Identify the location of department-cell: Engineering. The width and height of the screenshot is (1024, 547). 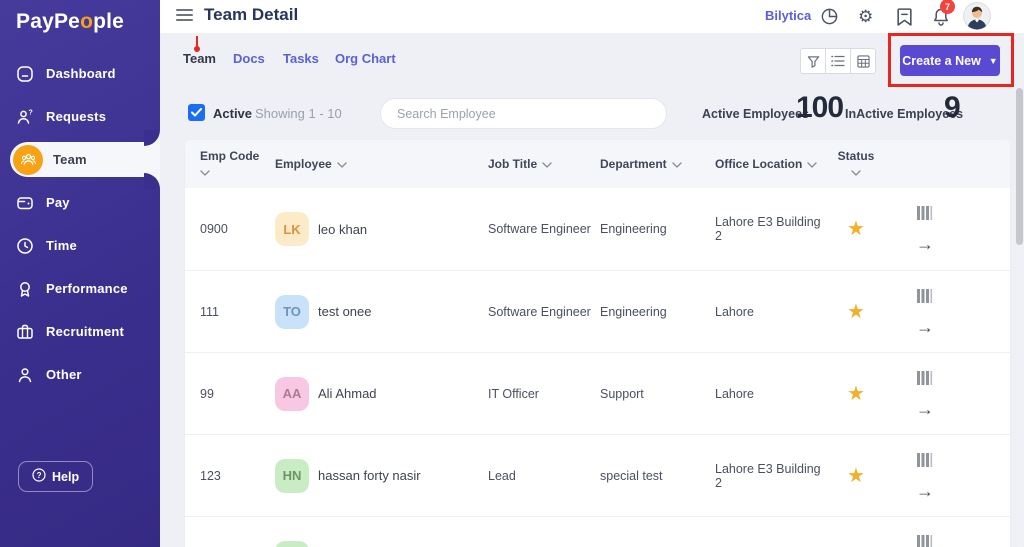
(633, 311).